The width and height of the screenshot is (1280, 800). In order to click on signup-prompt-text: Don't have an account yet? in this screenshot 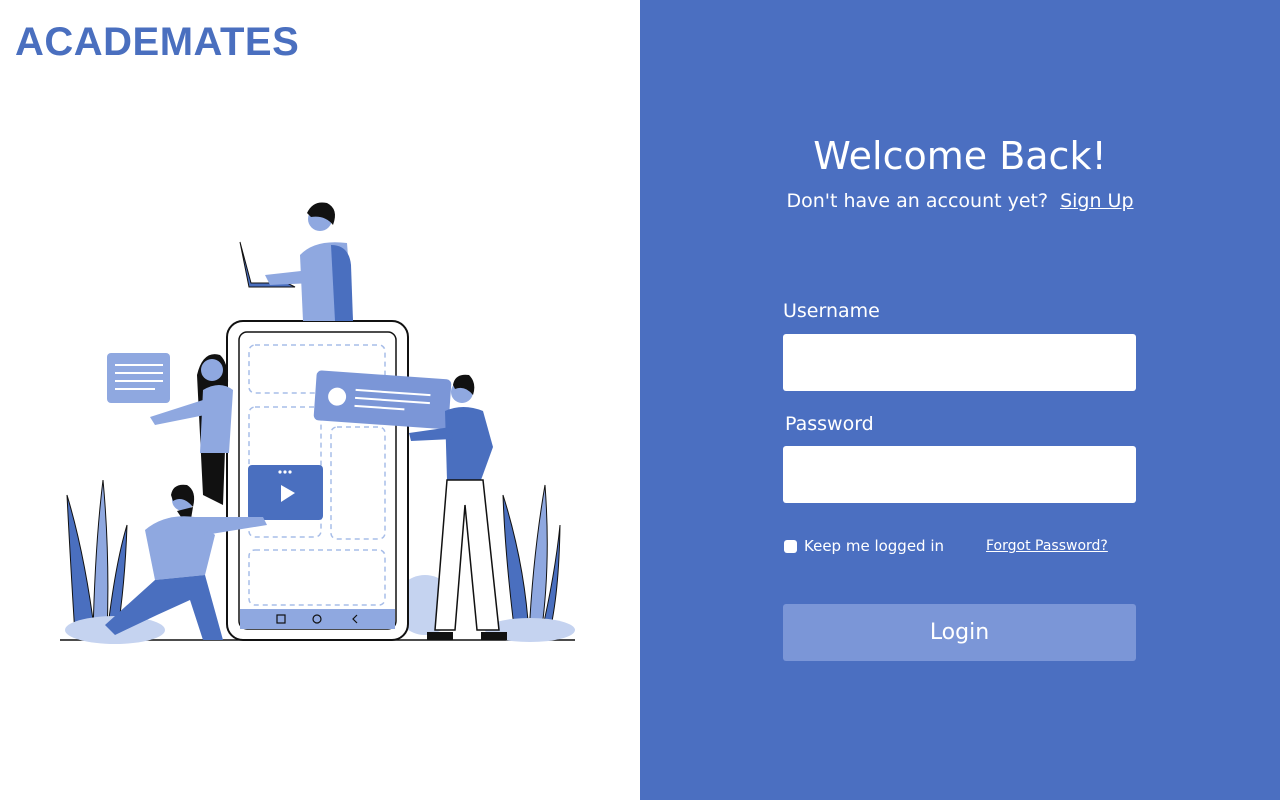, I will do `click(917, 201)`.